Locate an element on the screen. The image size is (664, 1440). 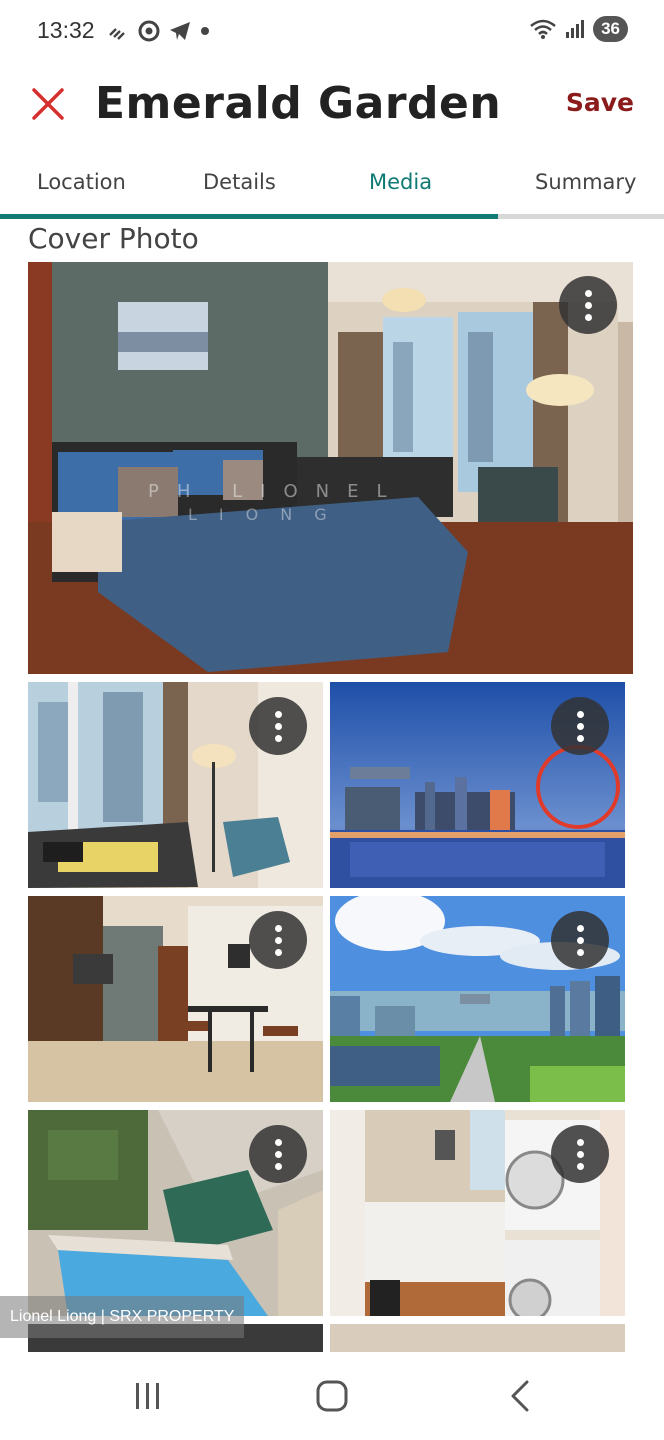
system-icons: 36 is located at coordinates (578, 29).